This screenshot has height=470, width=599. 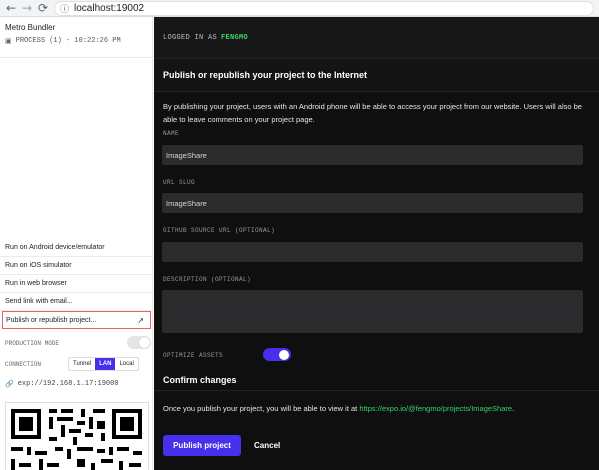 I want to click on production-mode-row: PRODUCTION MODE, so click(x=78, y=342).